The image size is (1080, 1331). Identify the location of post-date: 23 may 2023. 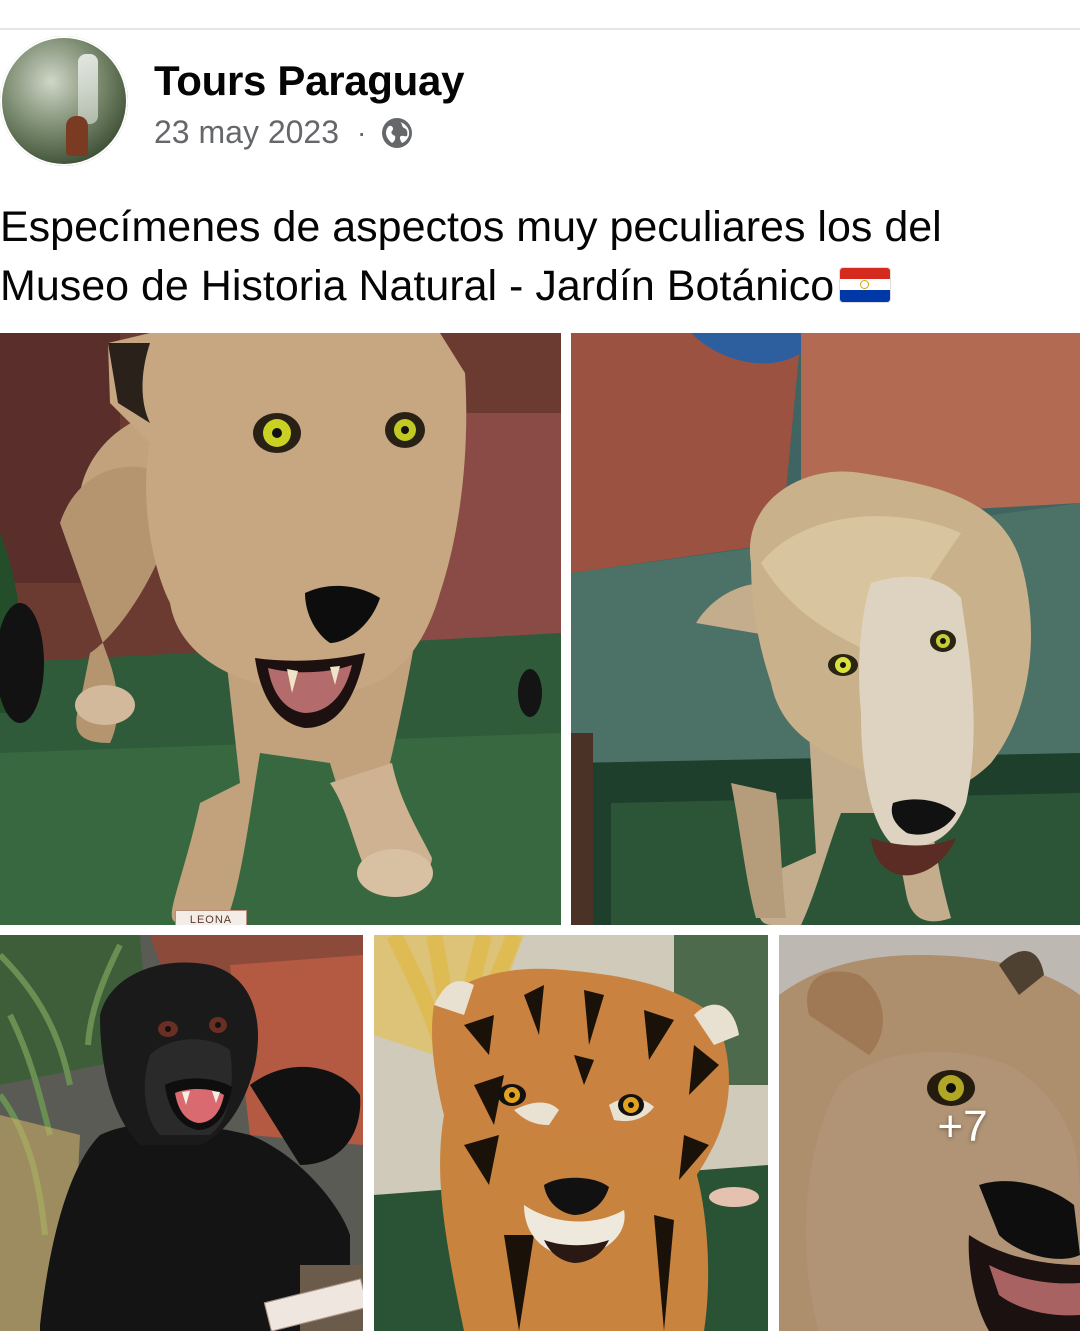
(246, 132).